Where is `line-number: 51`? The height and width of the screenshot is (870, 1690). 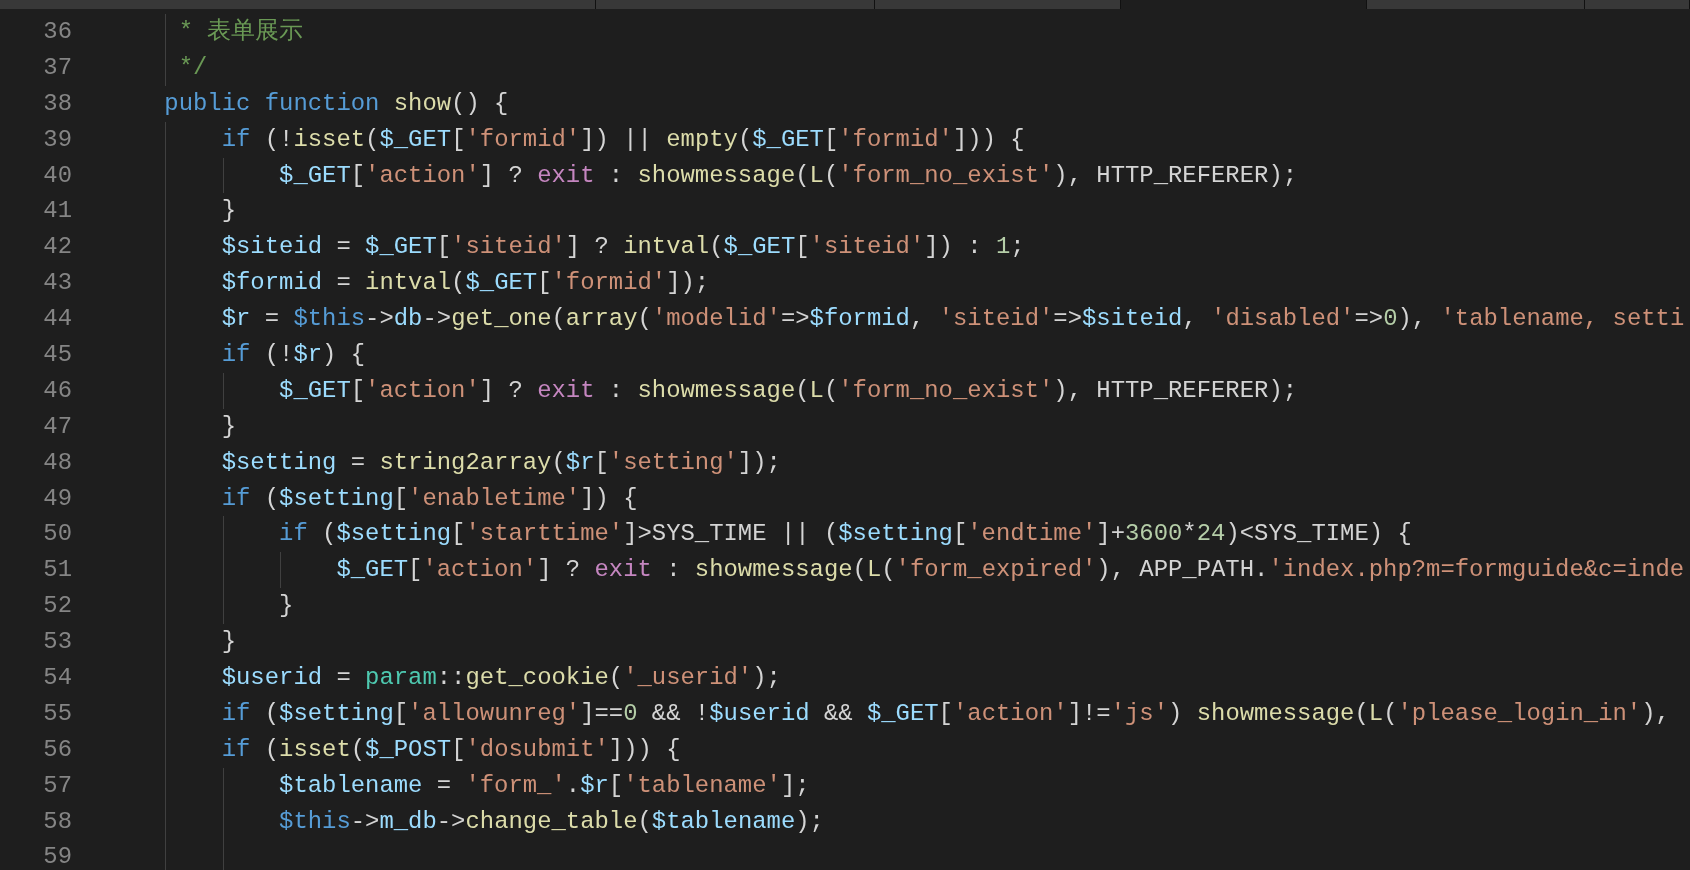
line-number: 51 is located at coordinates (57, 570).